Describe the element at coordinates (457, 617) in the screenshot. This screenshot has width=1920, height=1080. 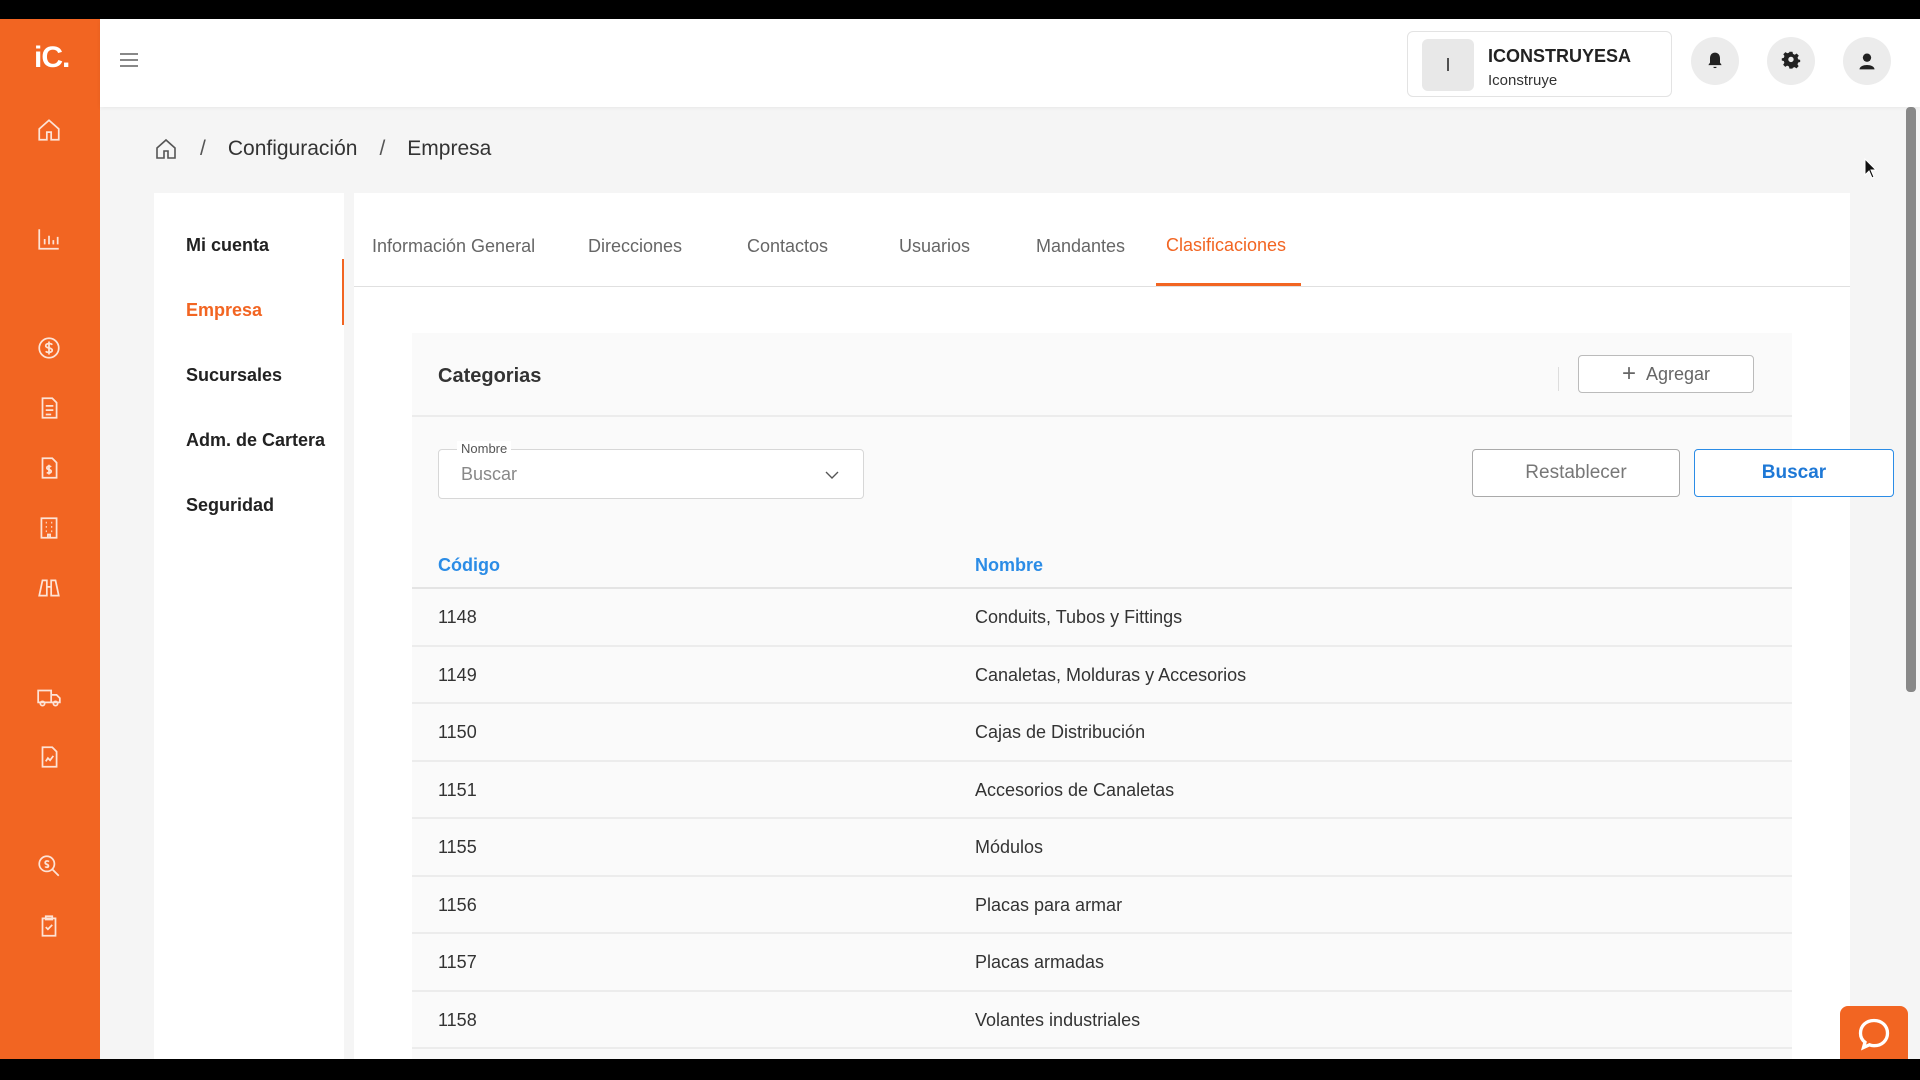
I see `cell-codigo: 1148` at that location.